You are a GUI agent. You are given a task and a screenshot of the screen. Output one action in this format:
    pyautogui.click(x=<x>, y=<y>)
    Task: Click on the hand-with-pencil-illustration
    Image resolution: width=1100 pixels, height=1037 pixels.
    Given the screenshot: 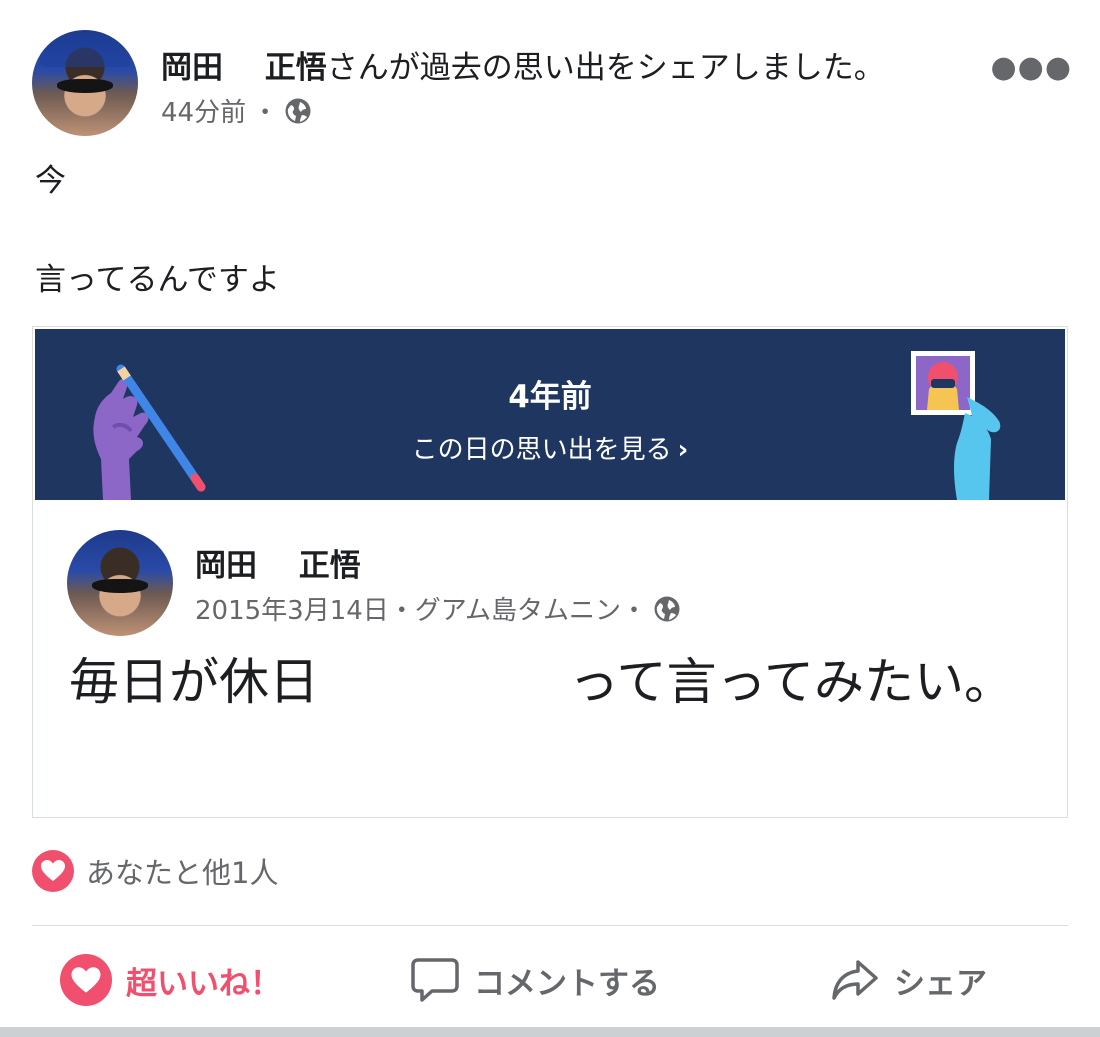 What is the action you would take?
    pyautogui.click(x=149, y=432)
    